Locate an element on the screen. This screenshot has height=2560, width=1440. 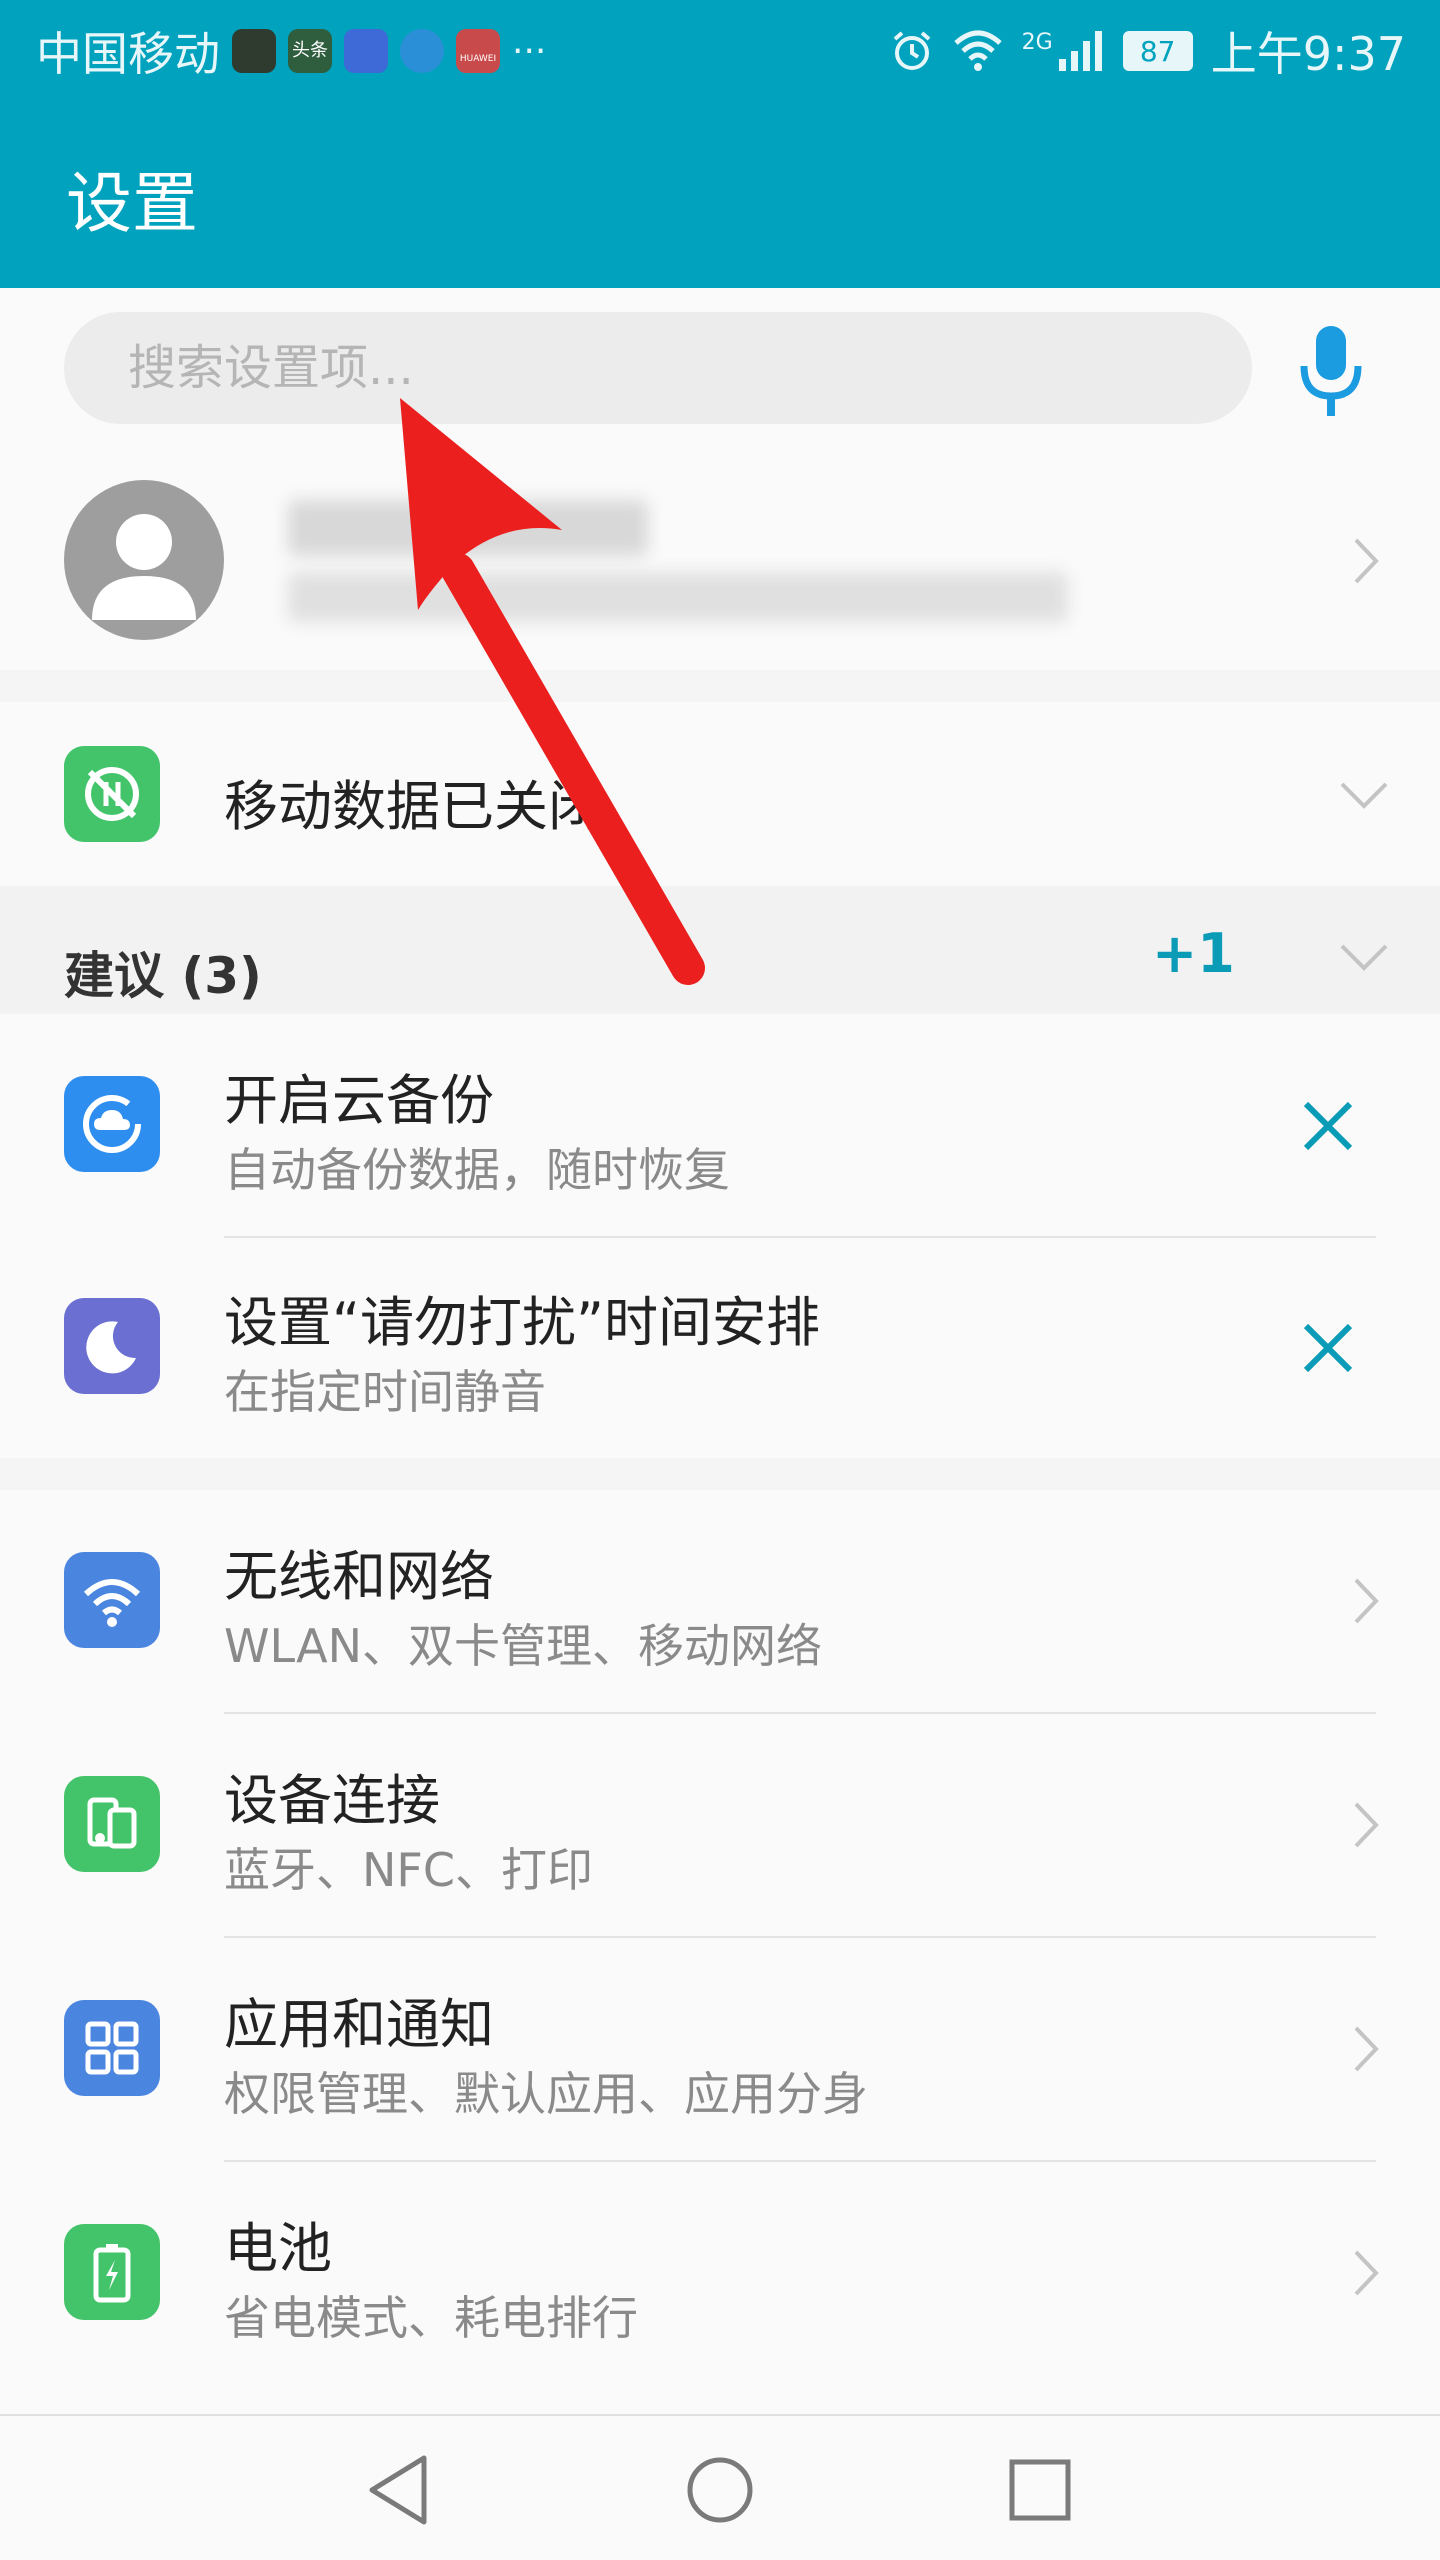
signal-icon is located at coordinates (1080, 51).